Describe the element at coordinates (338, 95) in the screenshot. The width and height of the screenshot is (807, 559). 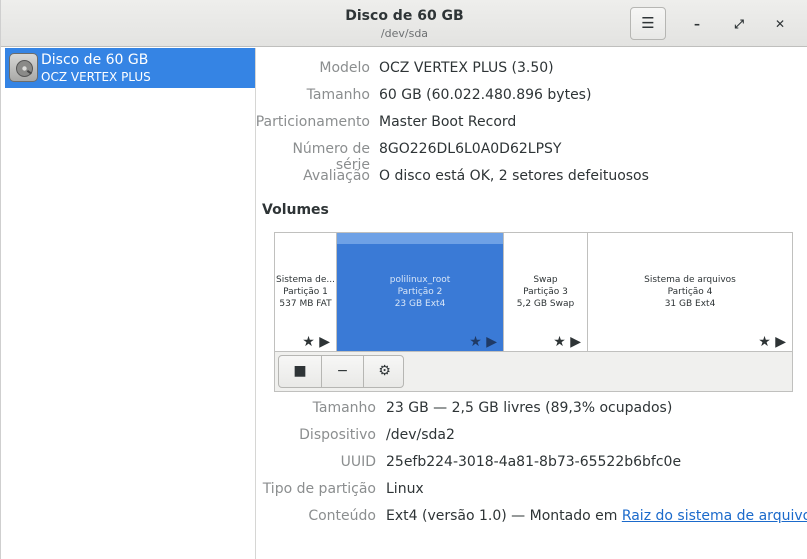
I see `size-label: Tamanho` at that location.